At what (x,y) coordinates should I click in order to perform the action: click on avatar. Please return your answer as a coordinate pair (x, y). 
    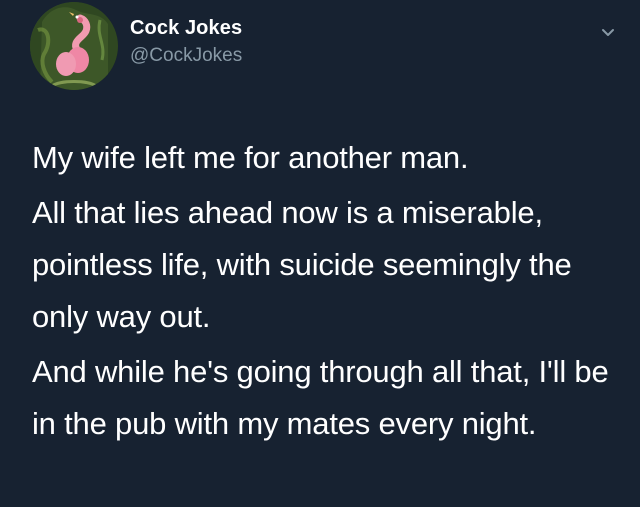
    Looking at the image, I should click on (74, 46).